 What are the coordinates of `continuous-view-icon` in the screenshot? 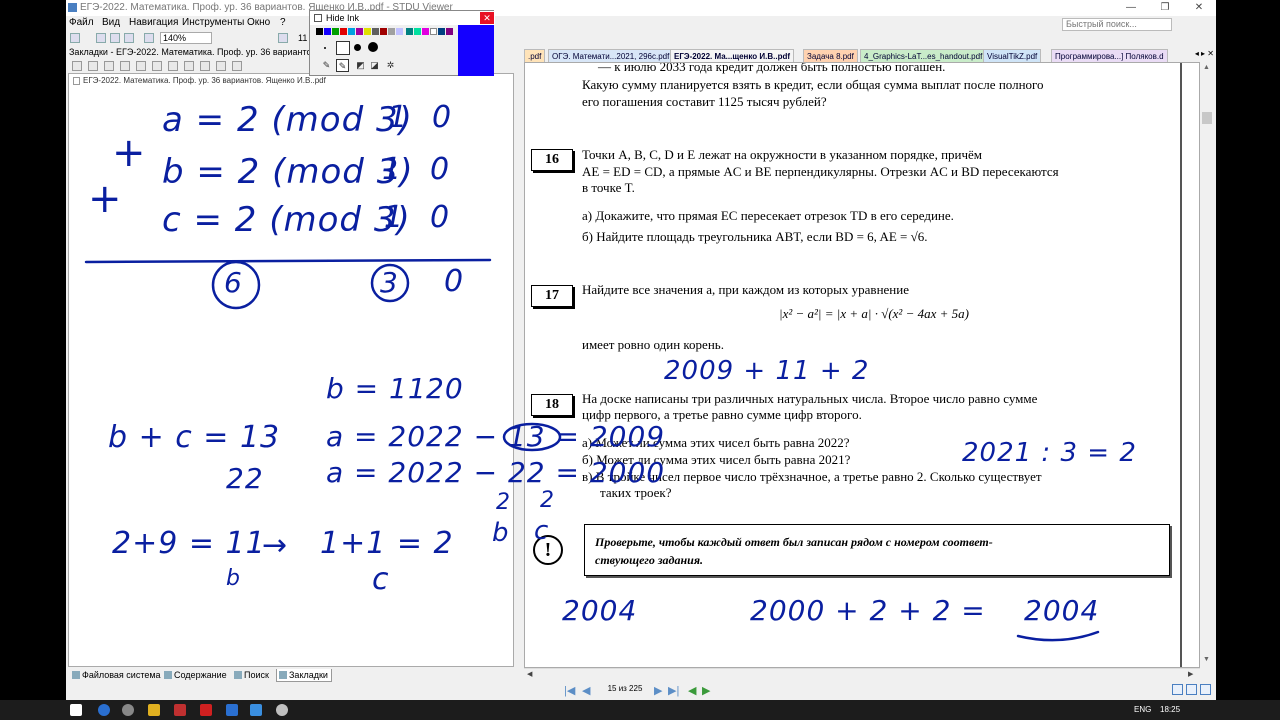 It's located at (1191, 689).